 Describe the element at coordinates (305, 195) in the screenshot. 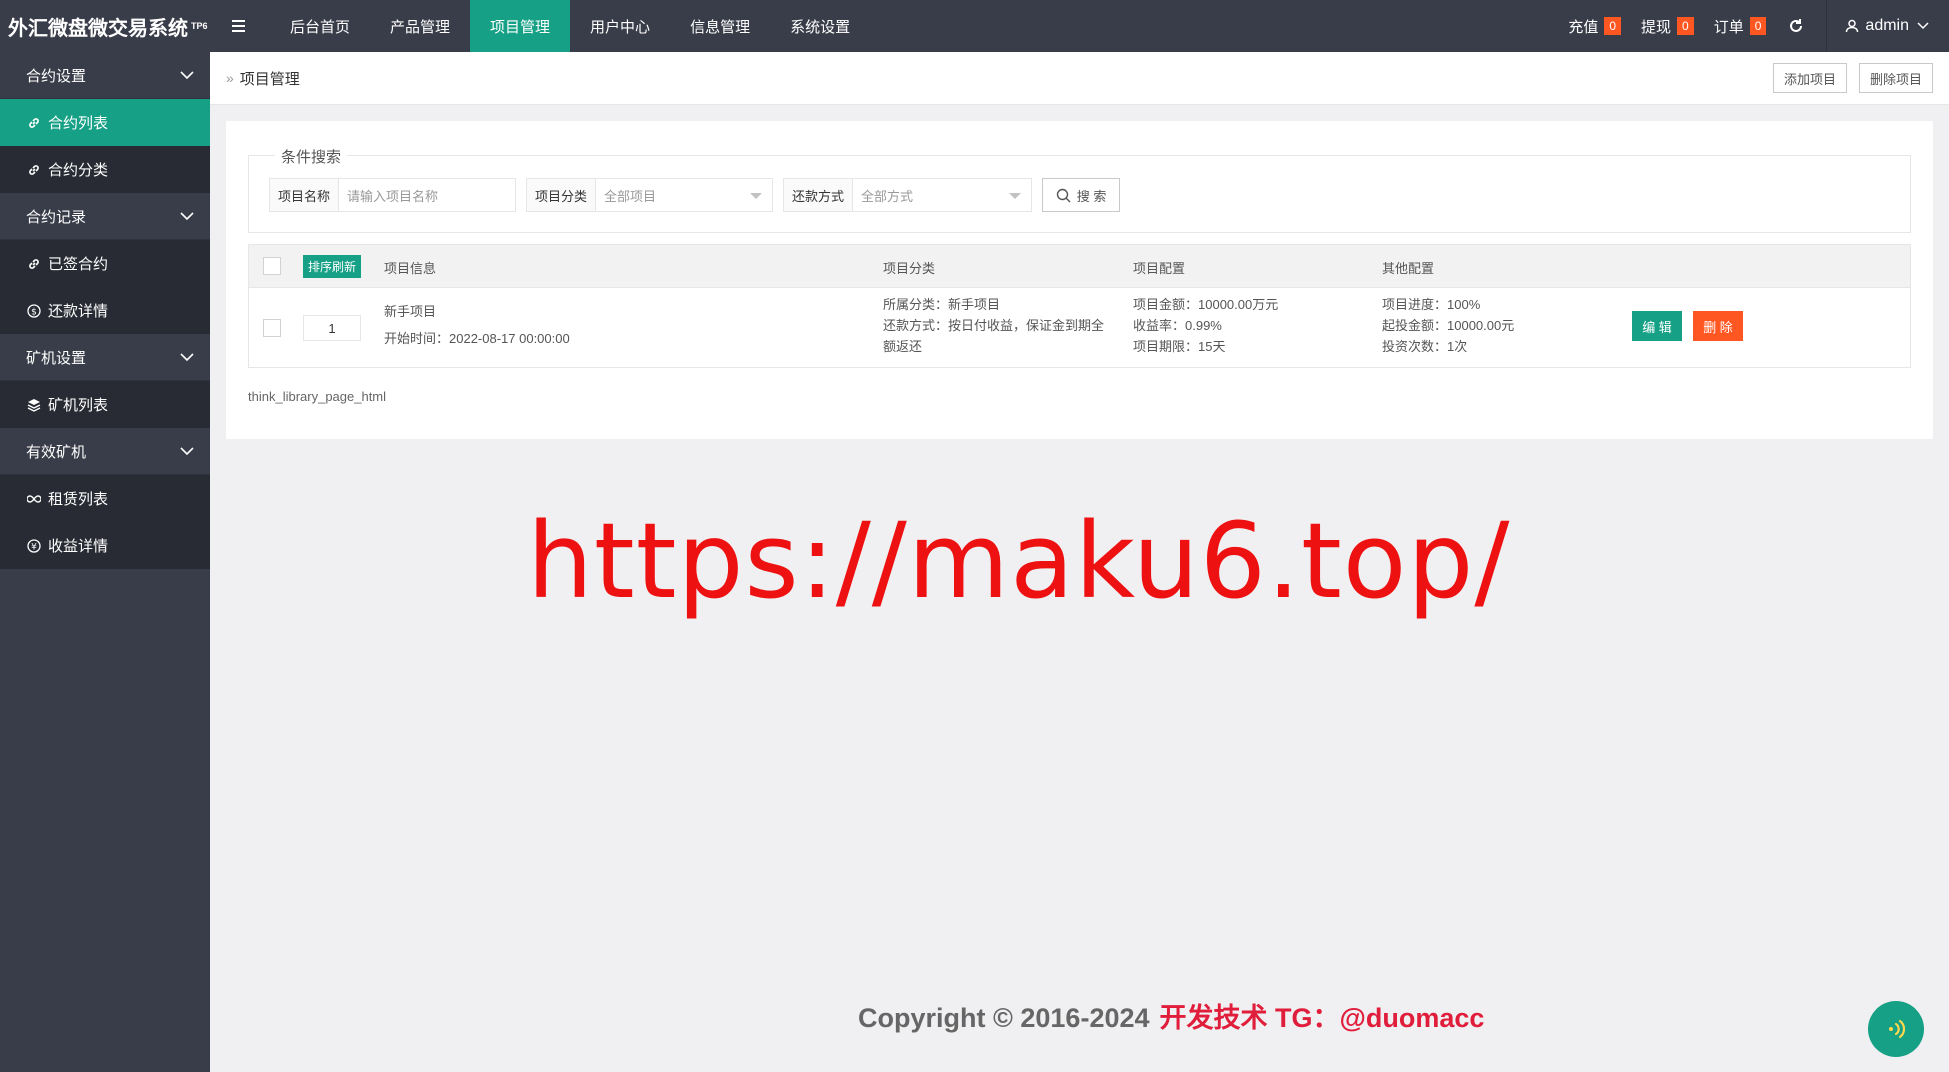

I see `project-name-label: 项目名称` at that location.